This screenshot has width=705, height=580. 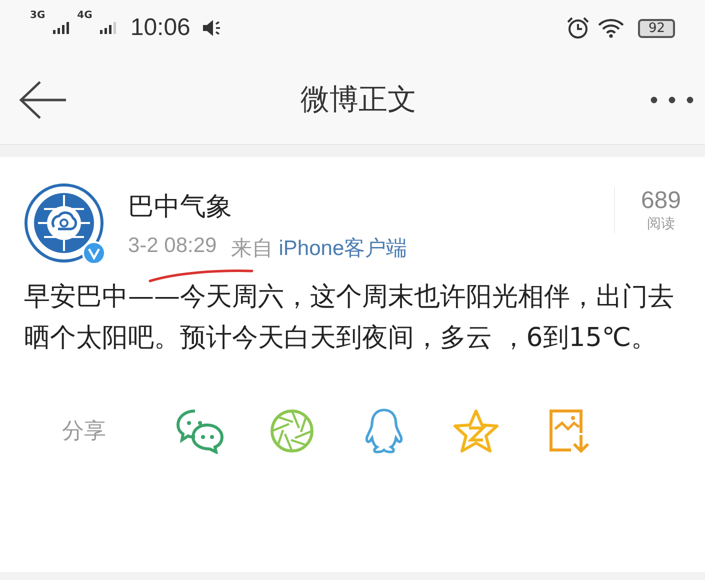 What do you see at coordinates (84, 432) in the screenshot?
I see `share-label: 分享` at bounding box center [84, 432].